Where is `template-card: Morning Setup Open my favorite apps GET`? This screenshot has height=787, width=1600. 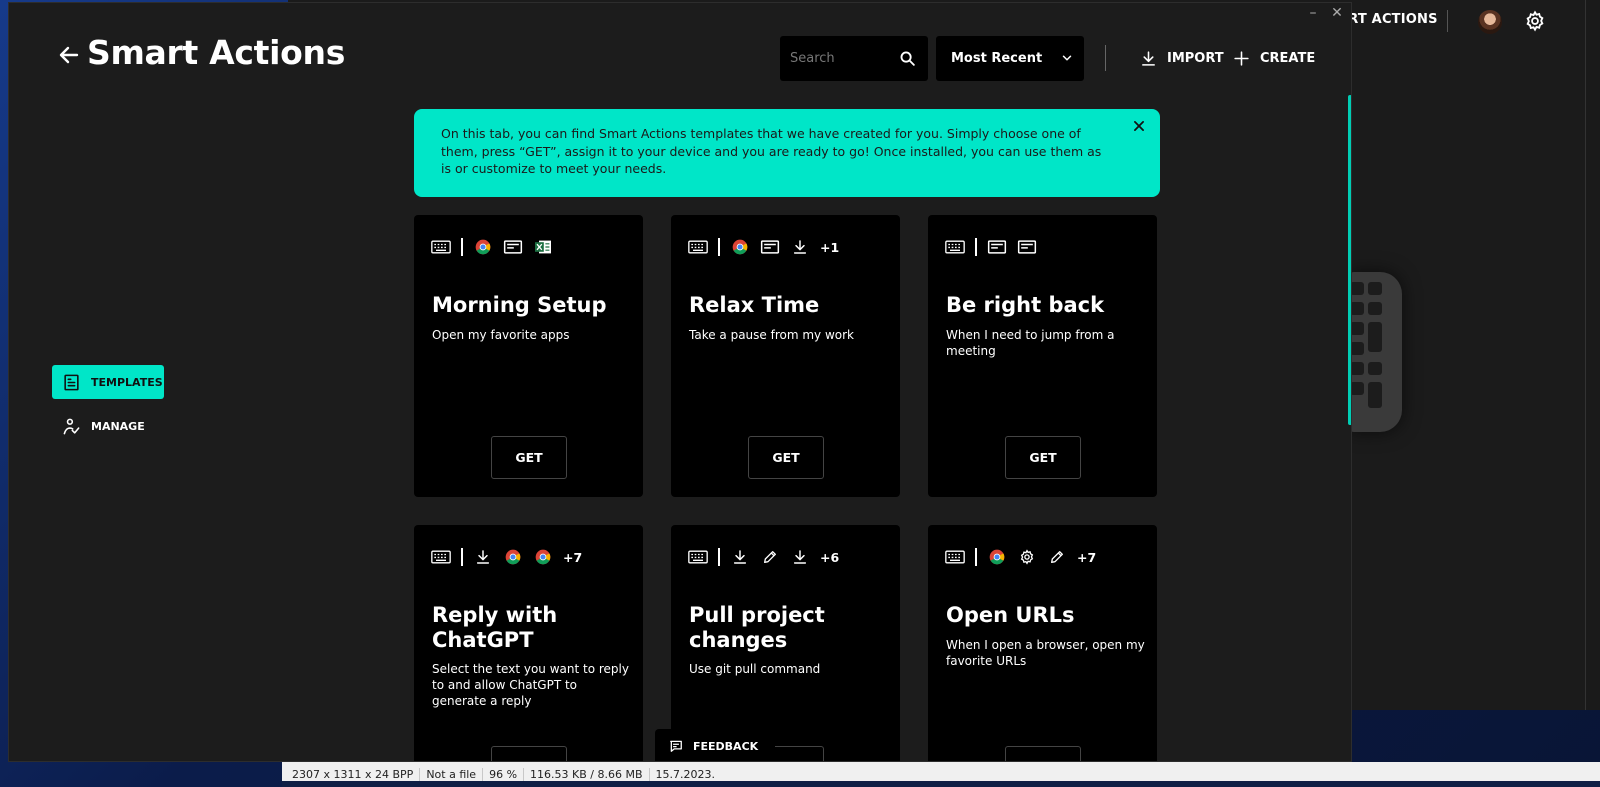
template-card: Morning Setup Open my favorite apps GET is located at coordinates (528, 356).